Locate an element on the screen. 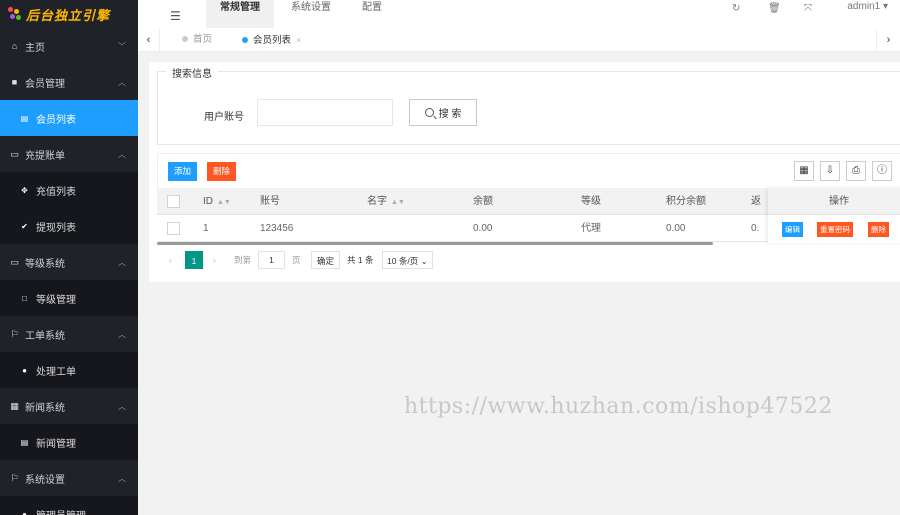  page-current: 1 is located at coordinates (194, 260).